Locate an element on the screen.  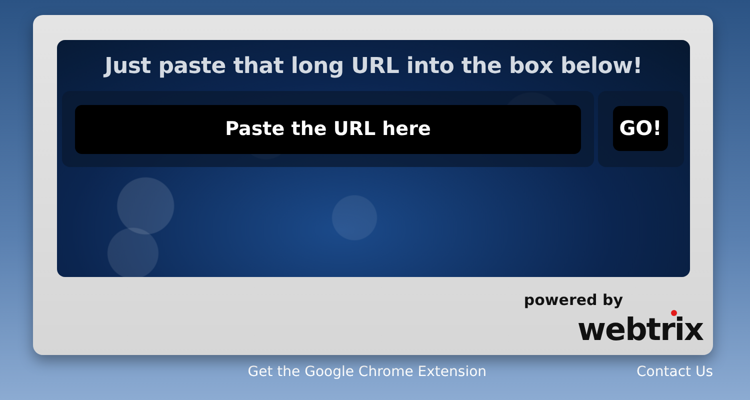
brand-logo: webtrix is located at coordinates (640, 330).